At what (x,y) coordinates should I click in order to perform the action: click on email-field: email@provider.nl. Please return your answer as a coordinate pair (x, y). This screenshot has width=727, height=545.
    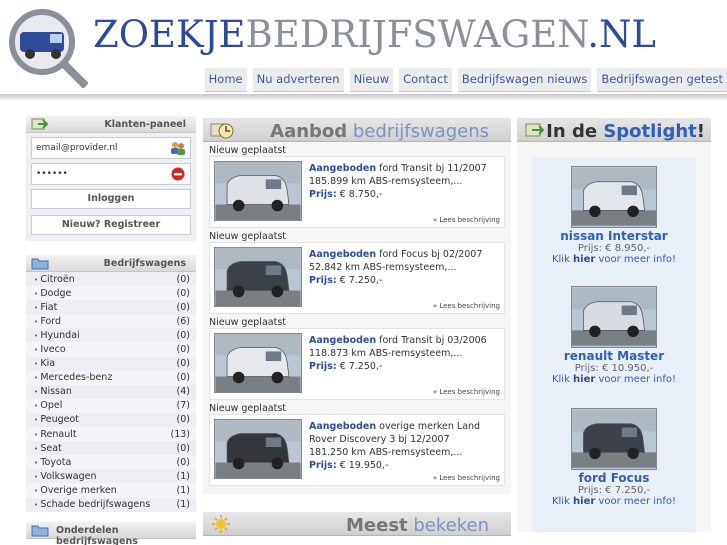
    Looking at the image, I should click on (111, 148).